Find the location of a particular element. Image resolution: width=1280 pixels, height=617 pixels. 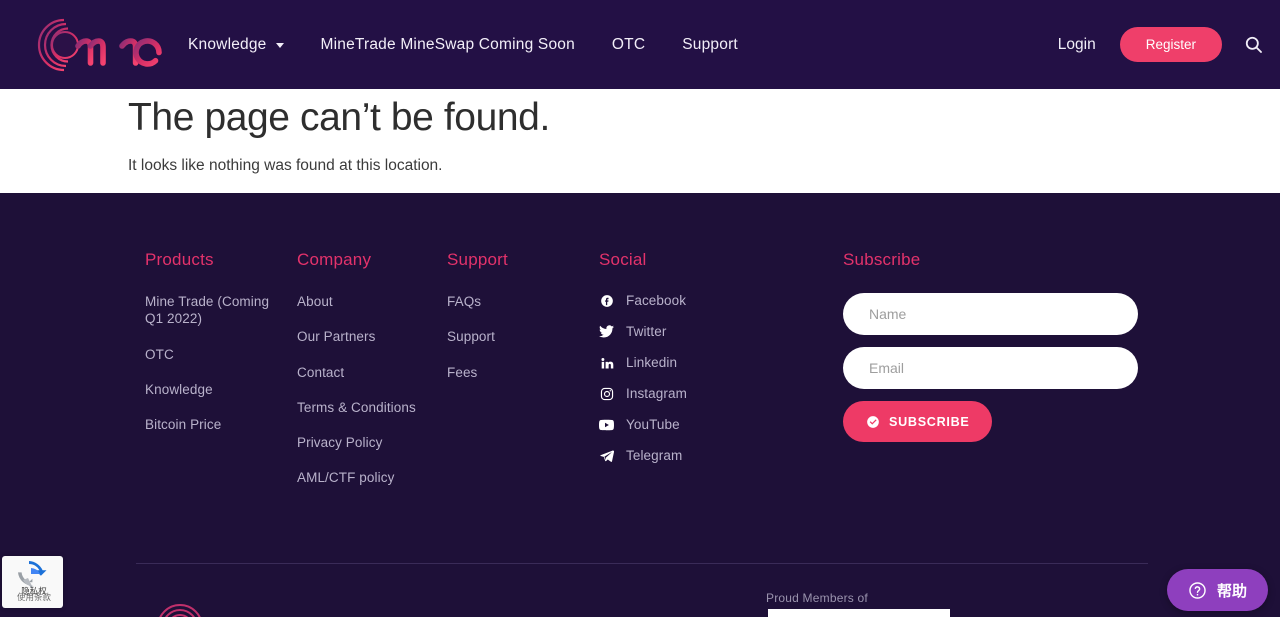

header-actions: Login Register is located at coordinates (1169, 44).